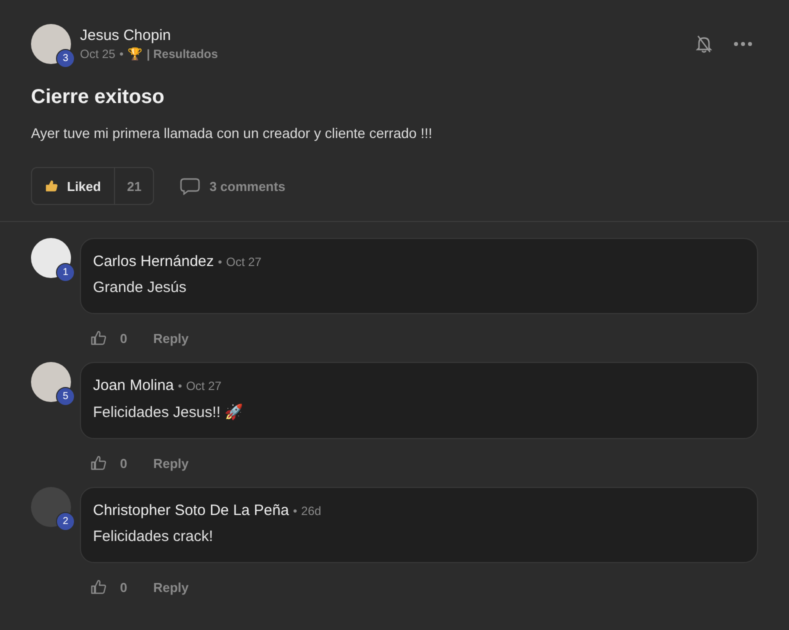  What do you see at coordinates (182, 54) in the screenshot?
I see `category-label: | Resultados` at bounding box center [182, 54].